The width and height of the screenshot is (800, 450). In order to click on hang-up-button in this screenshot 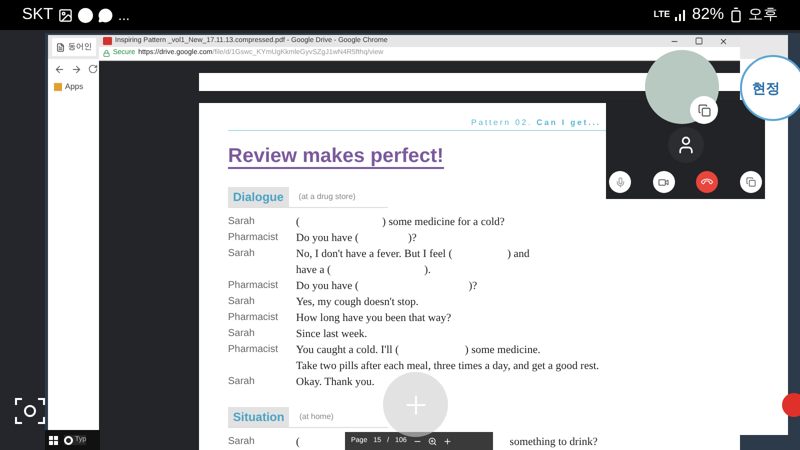, I will do `click(707, 182)`.